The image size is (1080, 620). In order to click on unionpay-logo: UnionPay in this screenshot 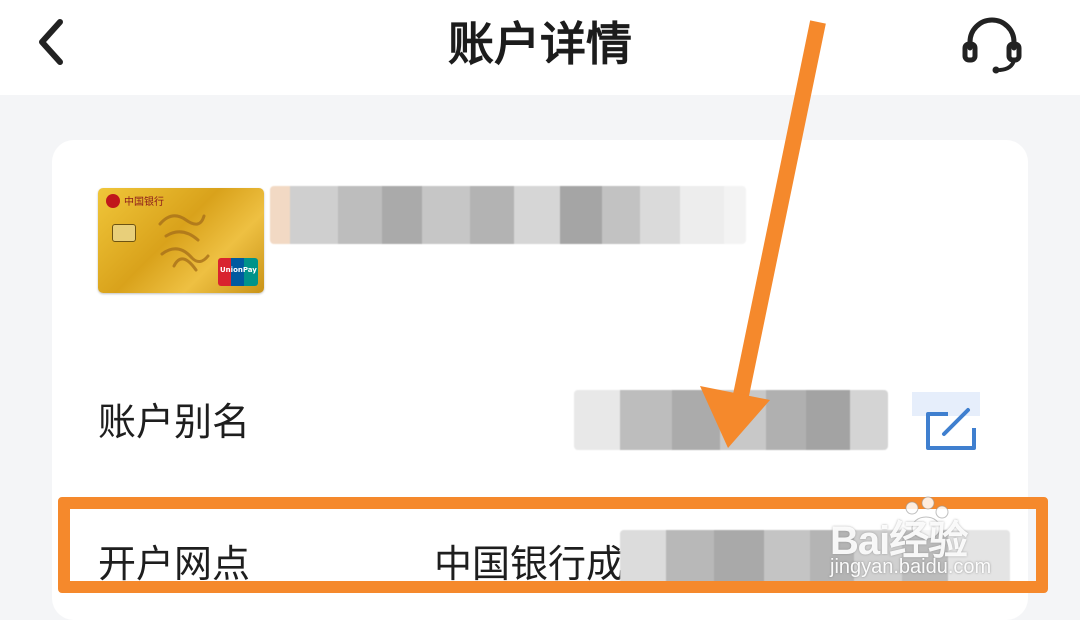, I will do `click(238, 272)`.